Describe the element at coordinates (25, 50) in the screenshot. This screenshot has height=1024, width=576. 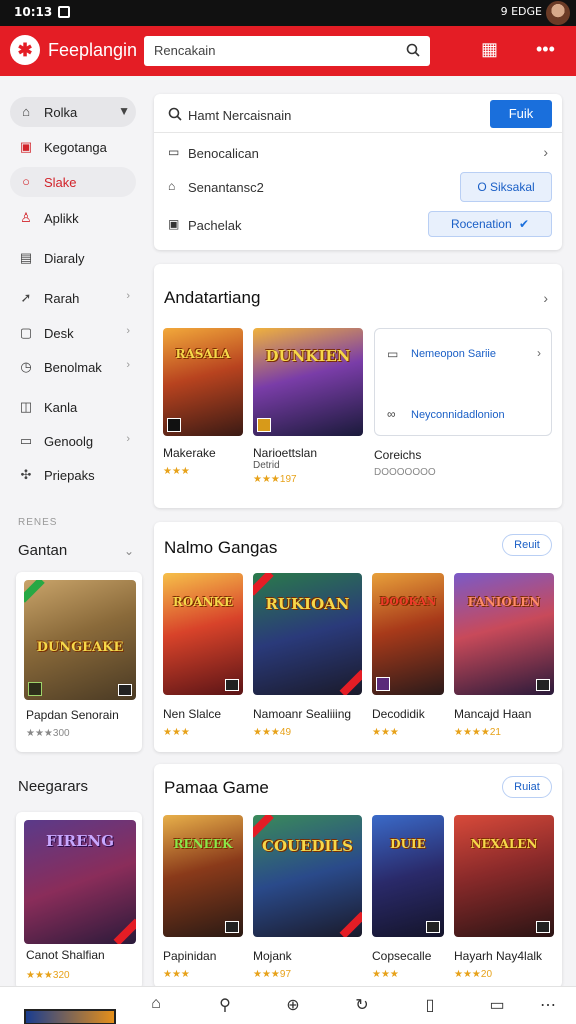
I see `logo-icon: ✱` at that location.